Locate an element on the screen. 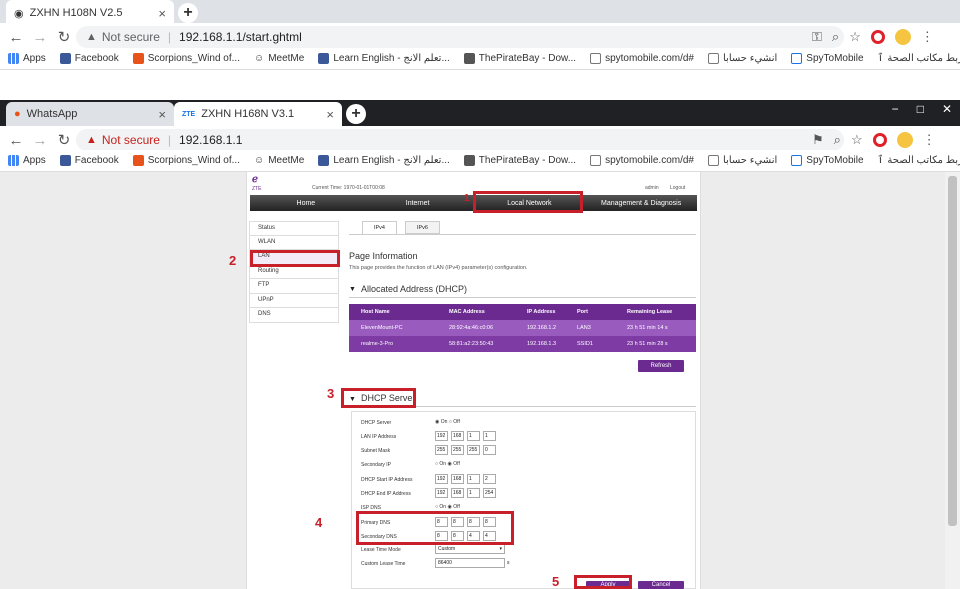  maximize-icon: □ is located at coordinates (920, 109).